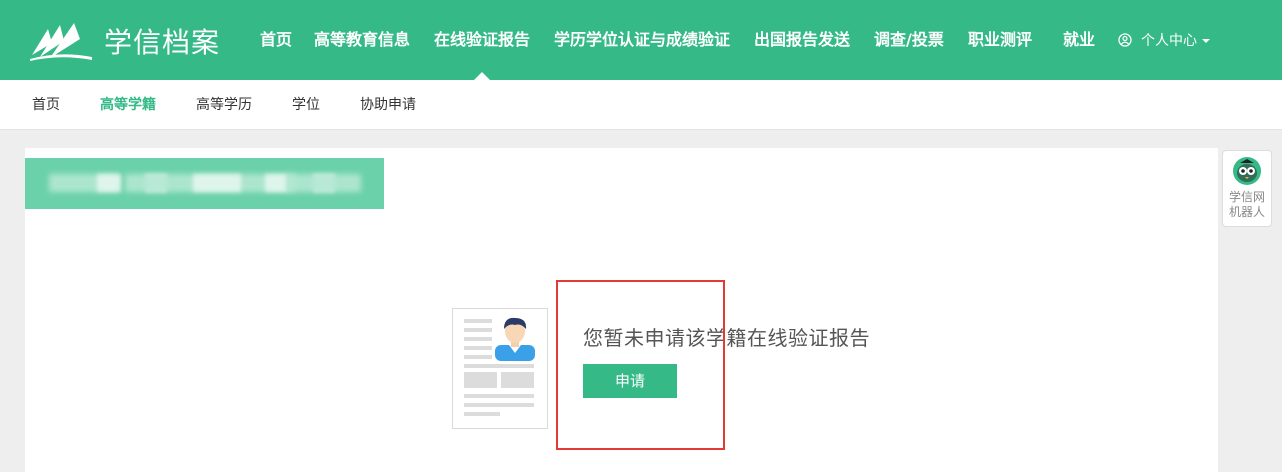  Describe the element at coordinates (1246, 197) in the screenshot. I see `robot-label-line1: 学信网` at that location.